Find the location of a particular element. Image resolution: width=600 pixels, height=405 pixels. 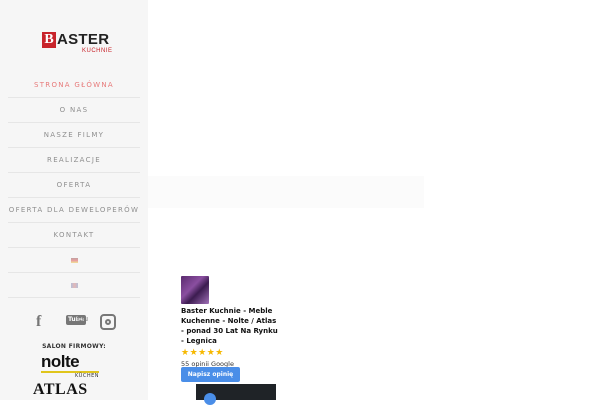

uk-flag-icon is located at coordinates (74, 285).